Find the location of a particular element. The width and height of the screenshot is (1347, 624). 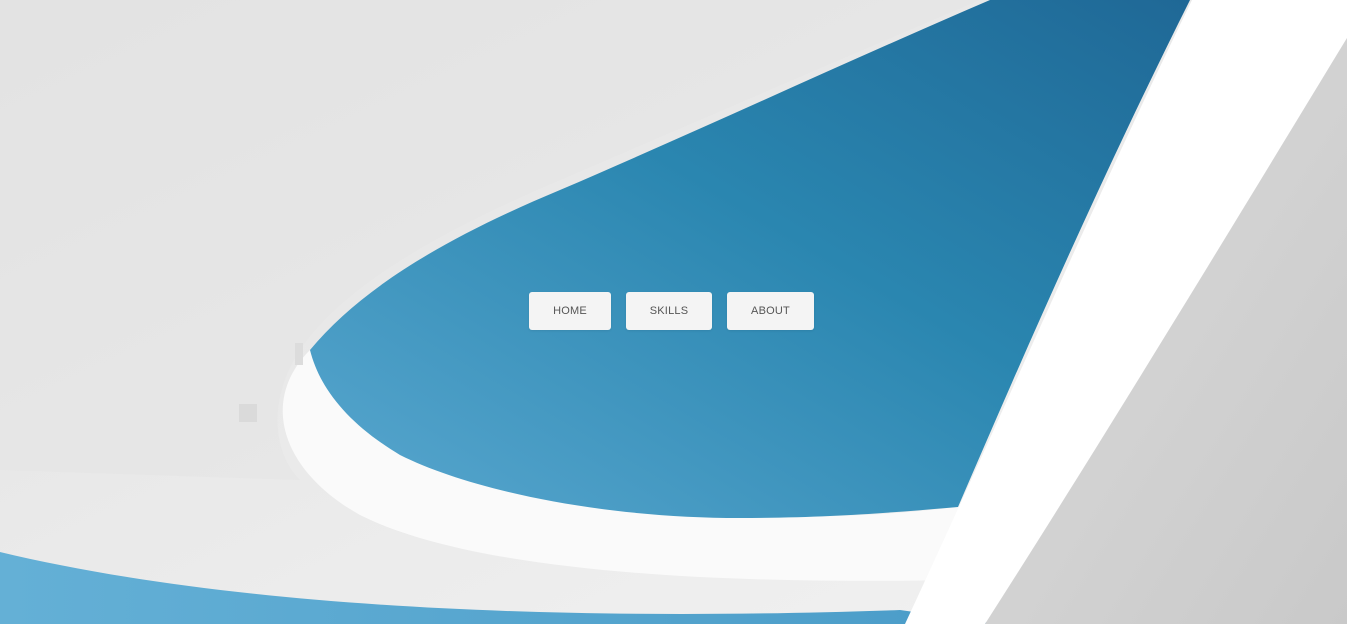

main-navigation: HOME SKILLS ABOUT is located at coordinates (671, 311).